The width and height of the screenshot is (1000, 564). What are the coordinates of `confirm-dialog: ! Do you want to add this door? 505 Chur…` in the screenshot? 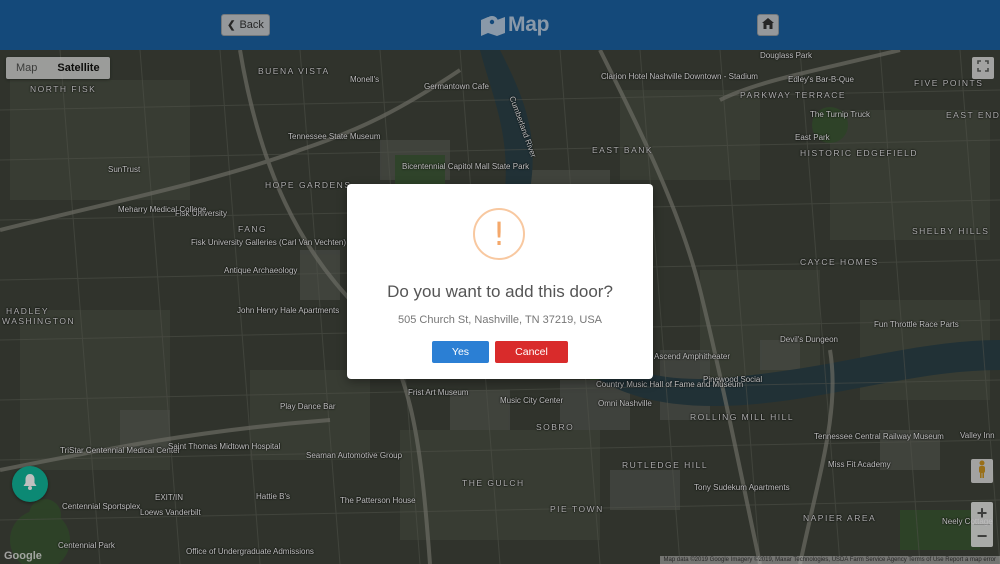 It's located at (500, 281).